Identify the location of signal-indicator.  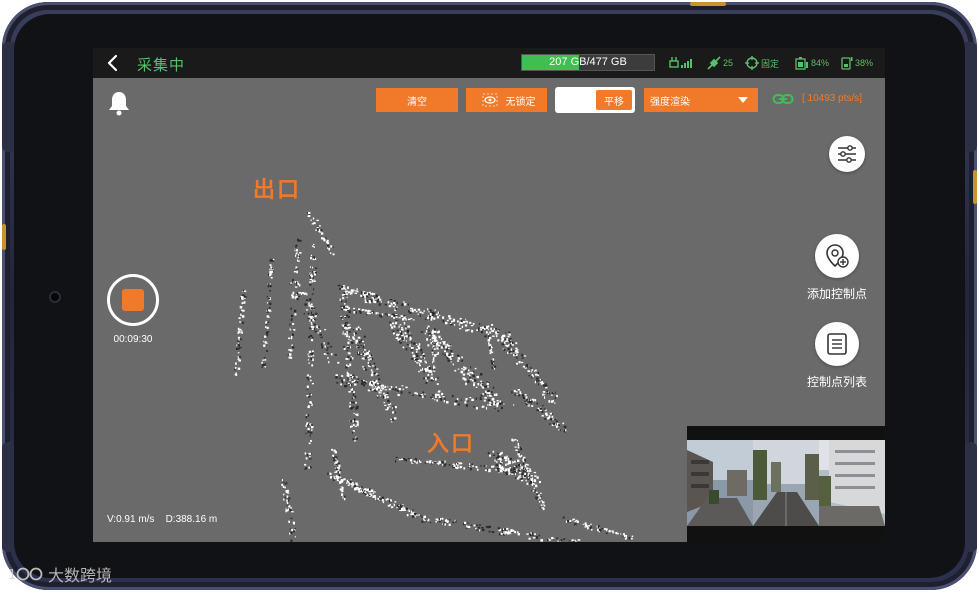
(681, 63).